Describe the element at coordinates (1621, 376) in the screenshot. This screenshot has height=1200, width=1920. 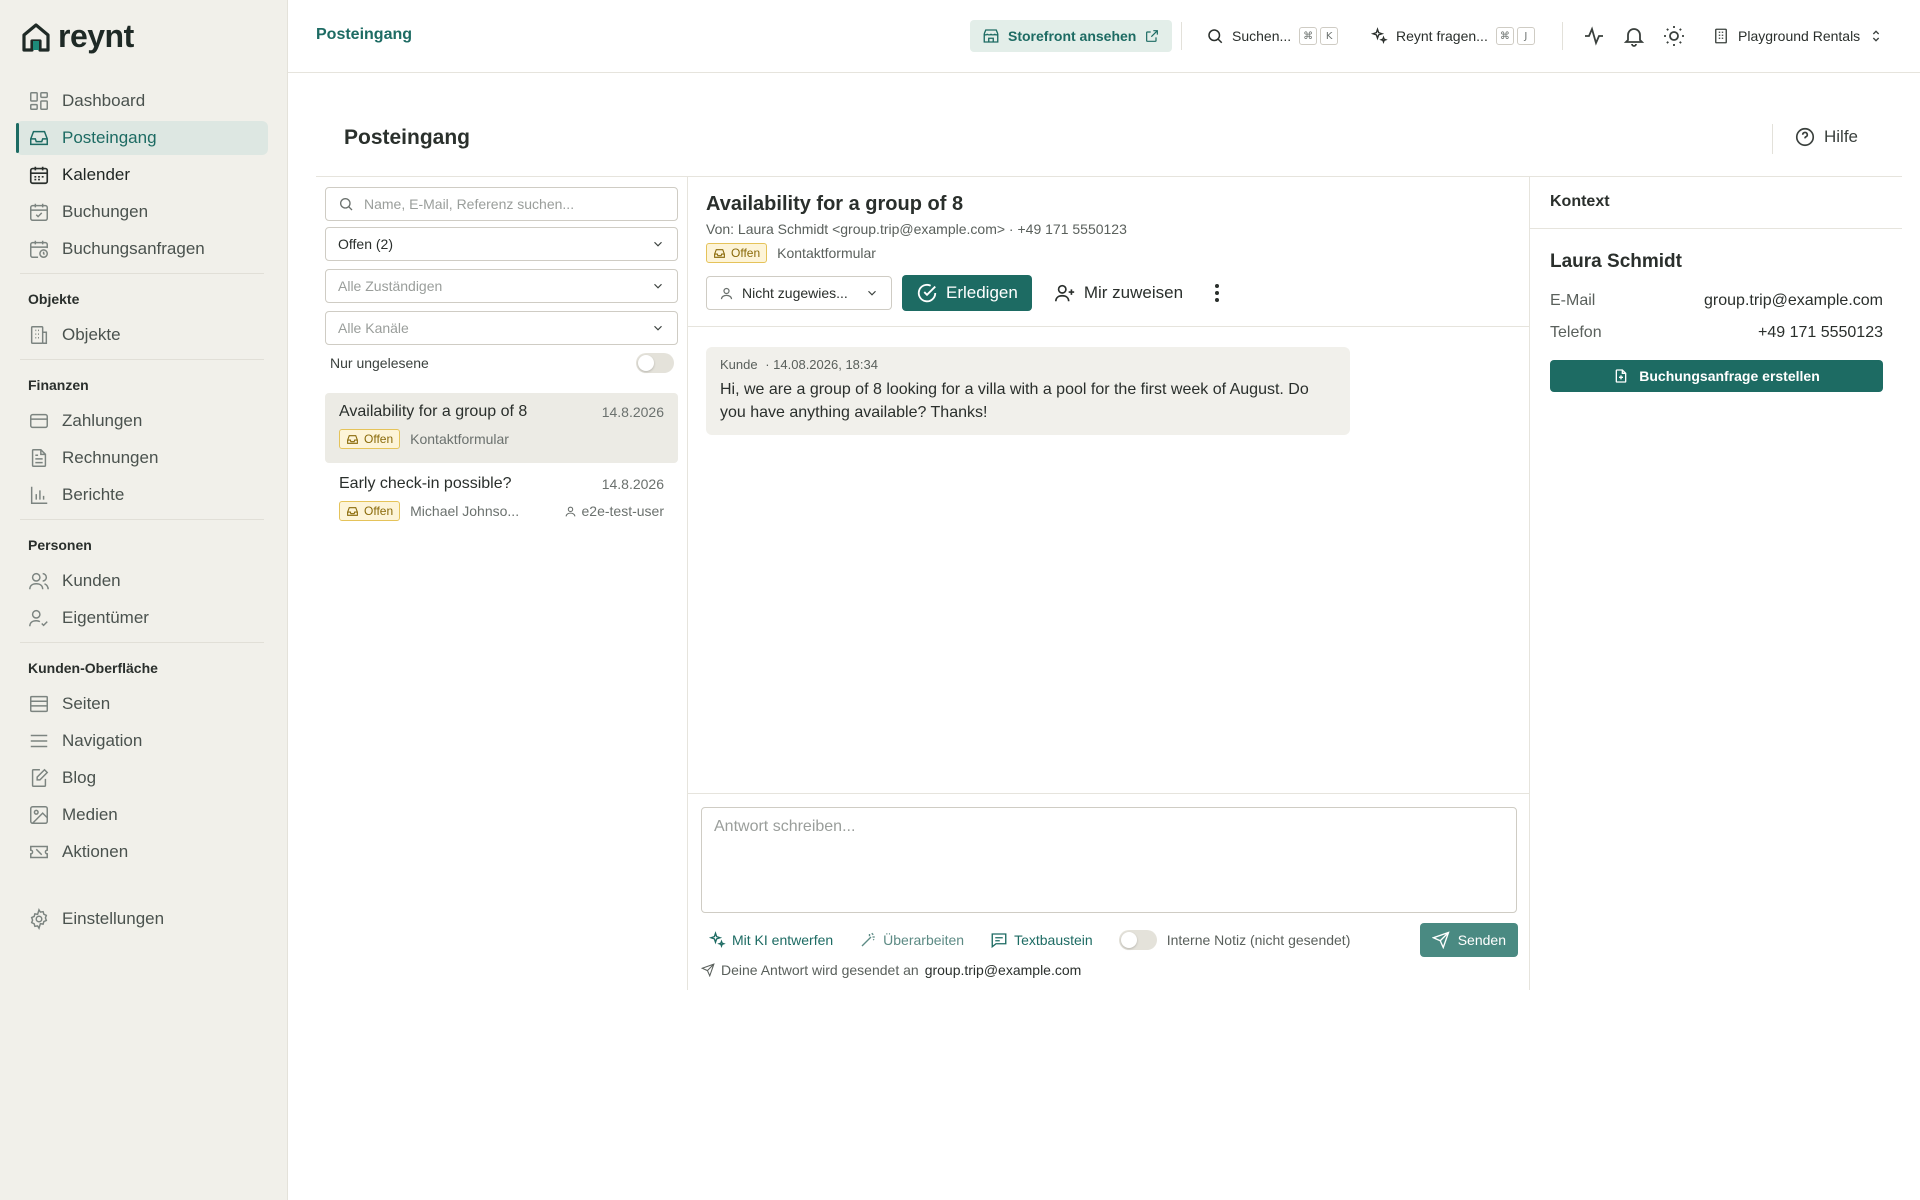
I see `file-plus-icon` at that location.